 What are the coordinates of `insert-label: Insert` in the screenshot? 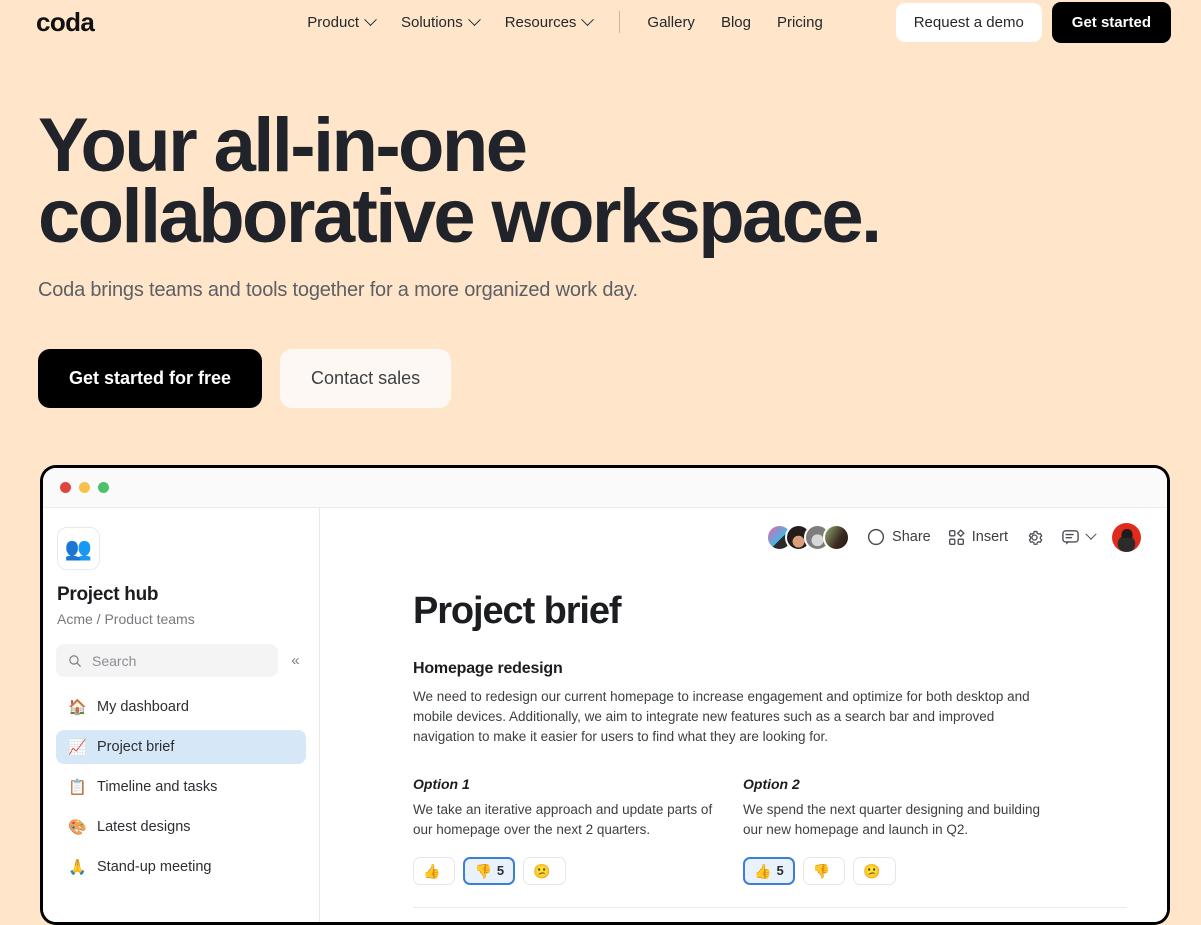 It's located at (989, 537).